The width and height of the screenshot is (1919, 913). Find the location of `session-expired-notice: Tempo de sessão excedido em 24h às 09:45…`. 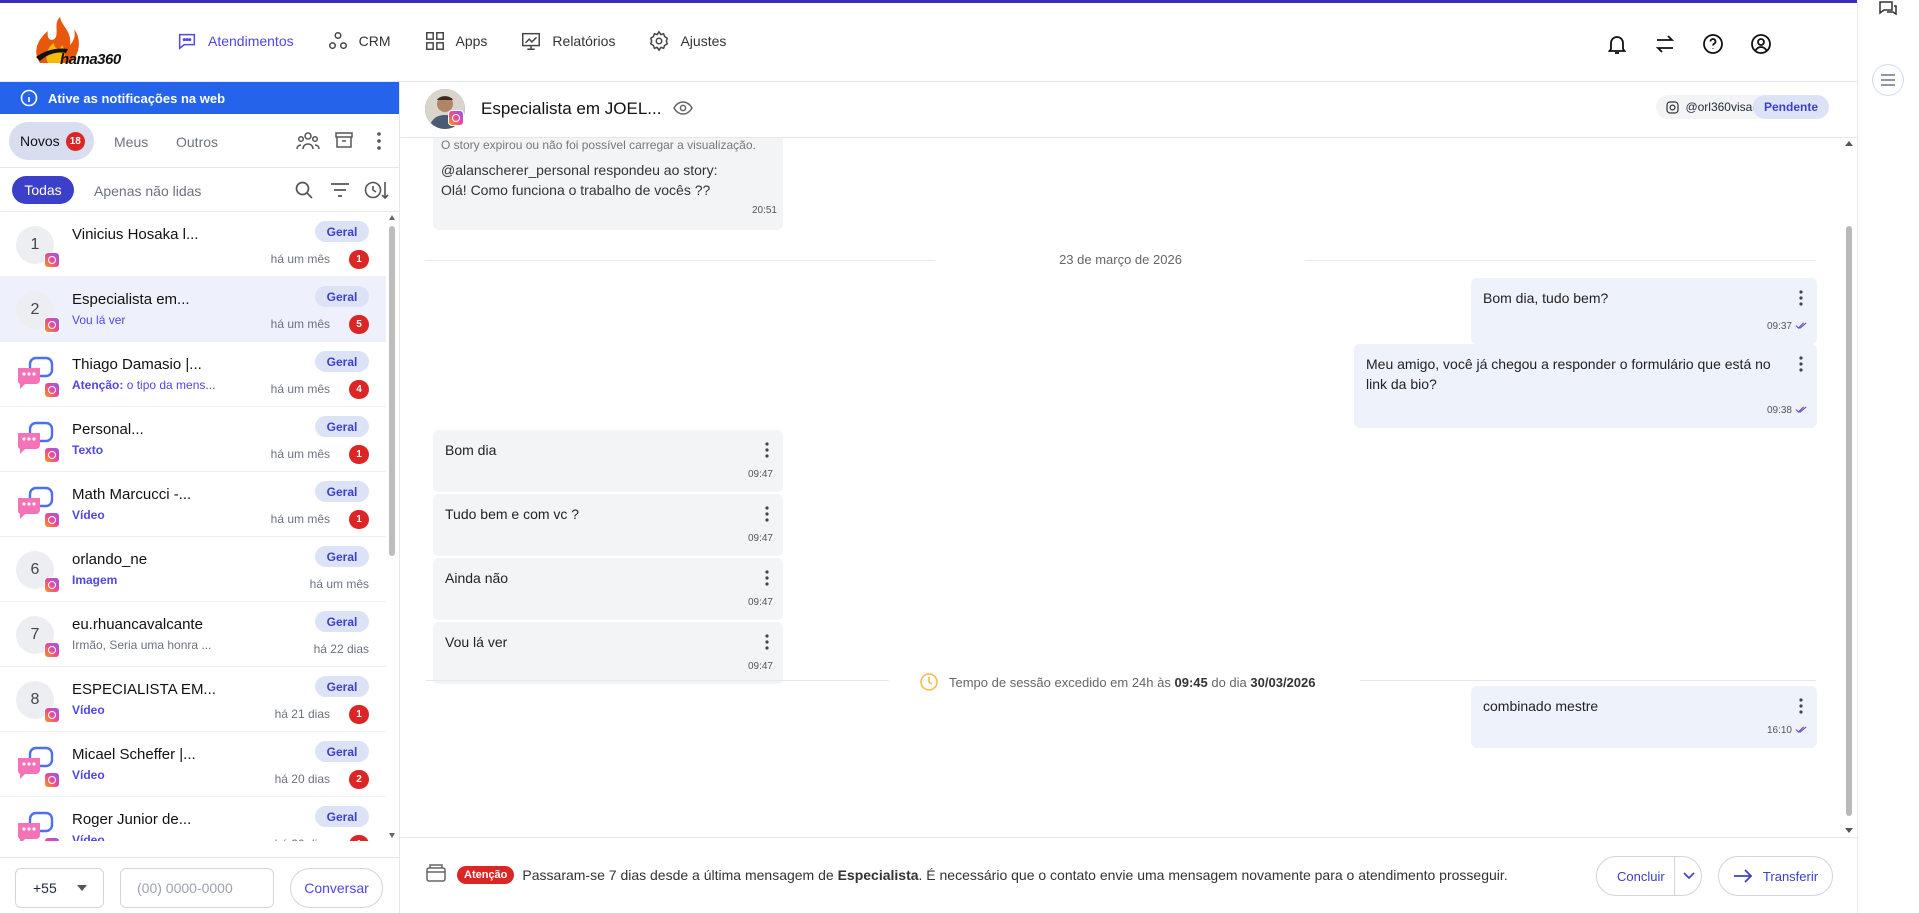

session-expired-notice: Tempo de sessão excedido em 24h às 09:45… is located at coordinates (1120, 680).